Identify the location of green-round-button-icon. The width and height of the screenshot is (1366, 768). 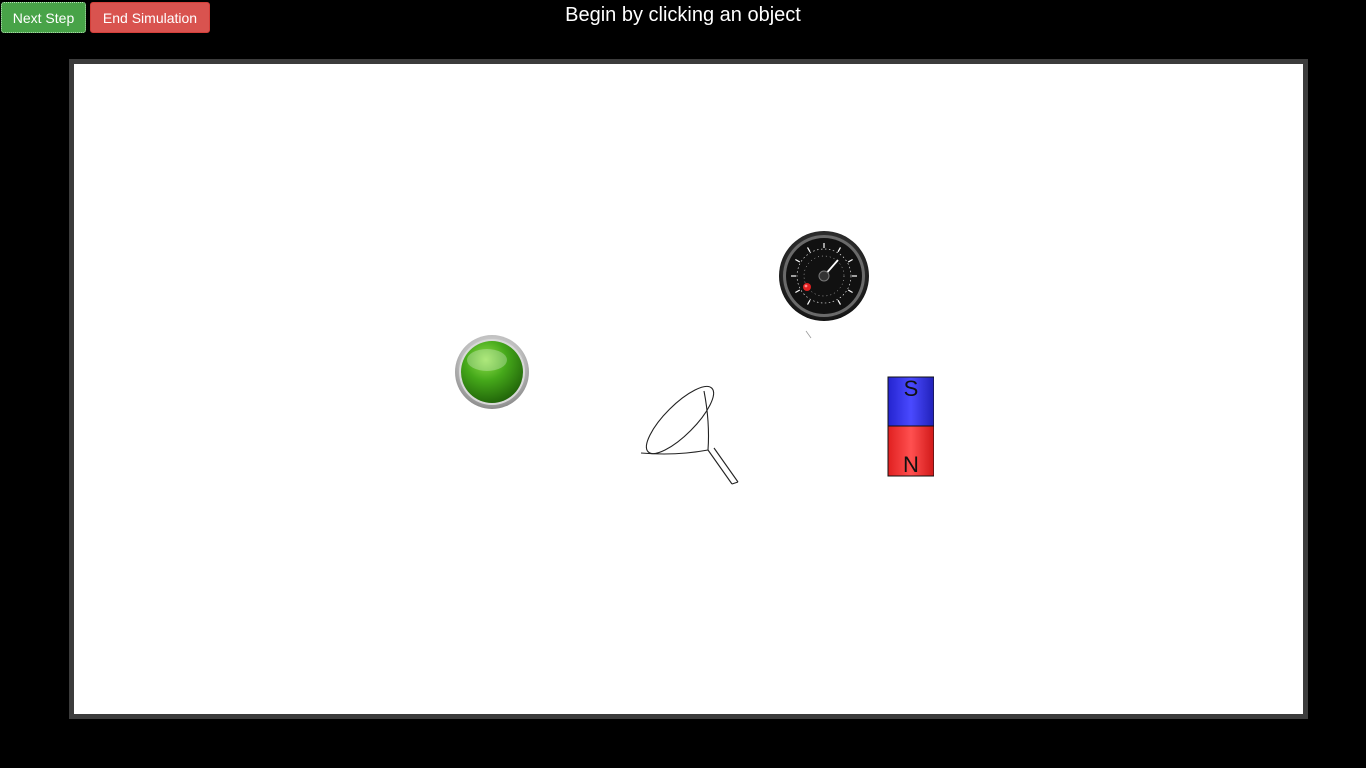
(492, 373).